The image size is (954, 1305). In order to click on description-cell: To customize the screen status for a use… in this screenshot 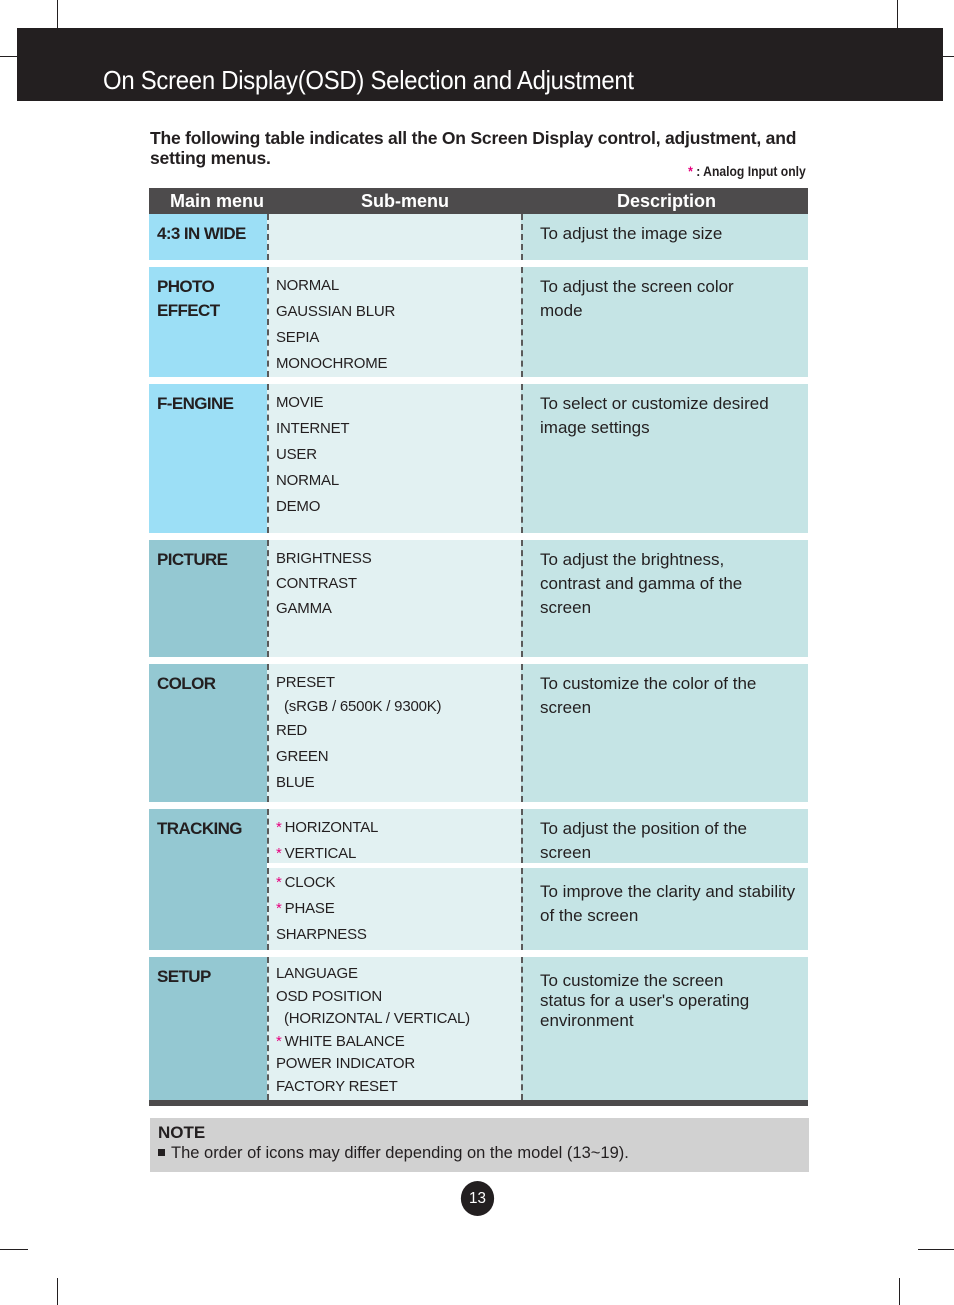, I will do `click(664, 1028)`.